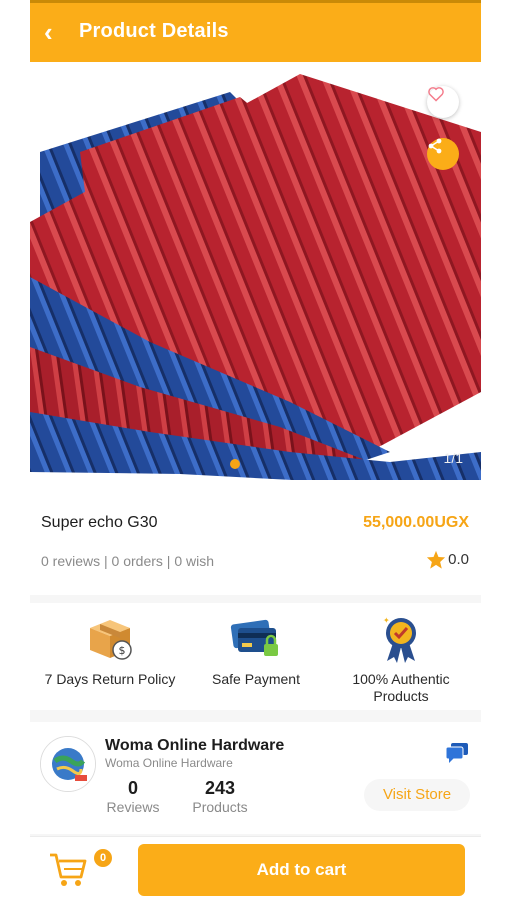 This screenshot has width=507, height=900. I want to click on top-app-bar: ‹ Product Details, so click(255, 31).